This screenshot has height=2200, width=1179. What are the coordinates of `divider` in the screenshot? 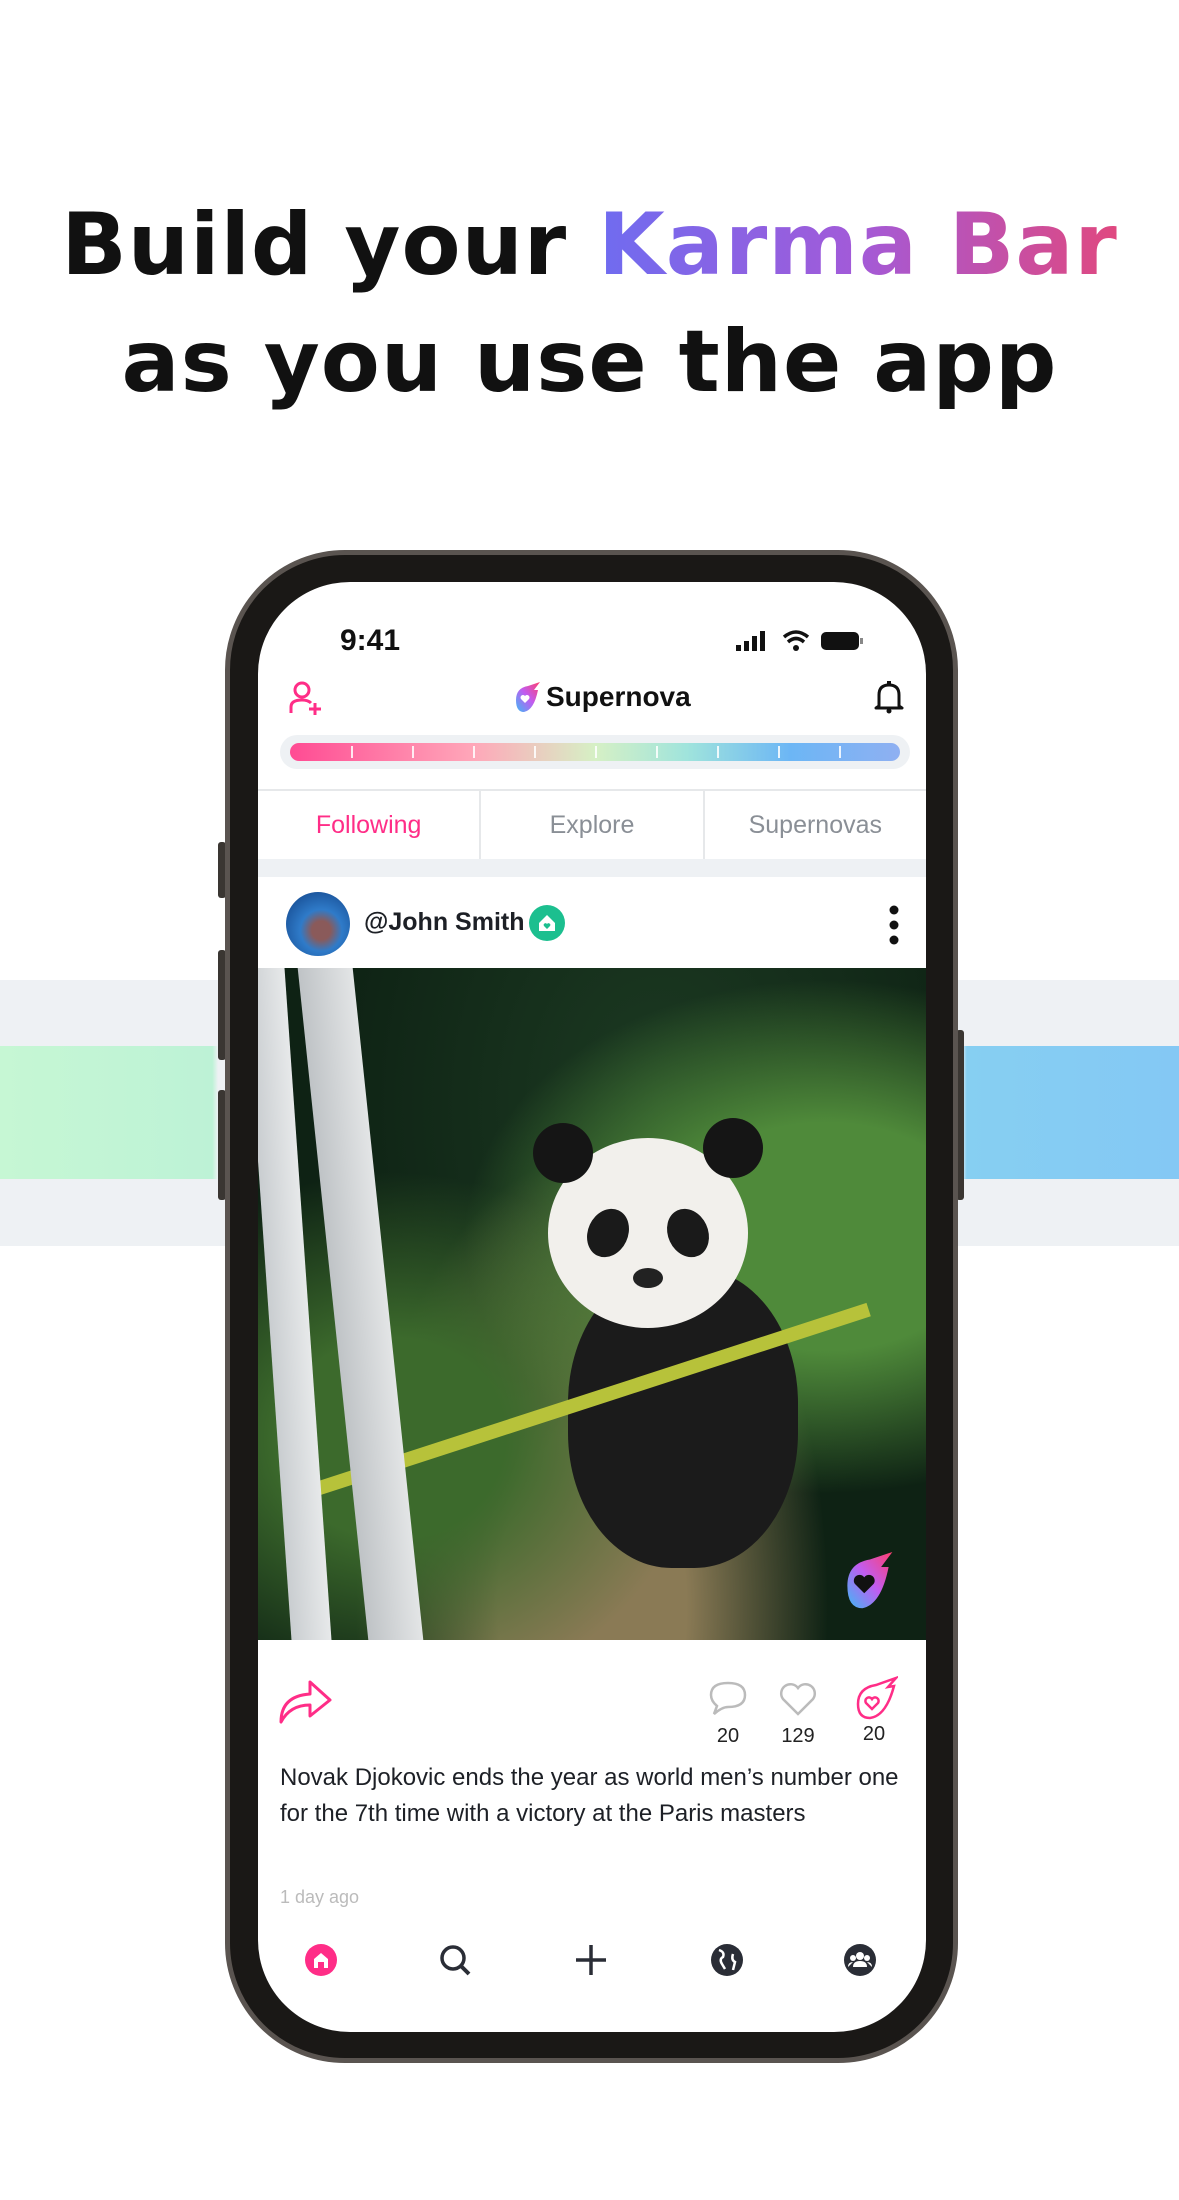 It's located at (592, 868).